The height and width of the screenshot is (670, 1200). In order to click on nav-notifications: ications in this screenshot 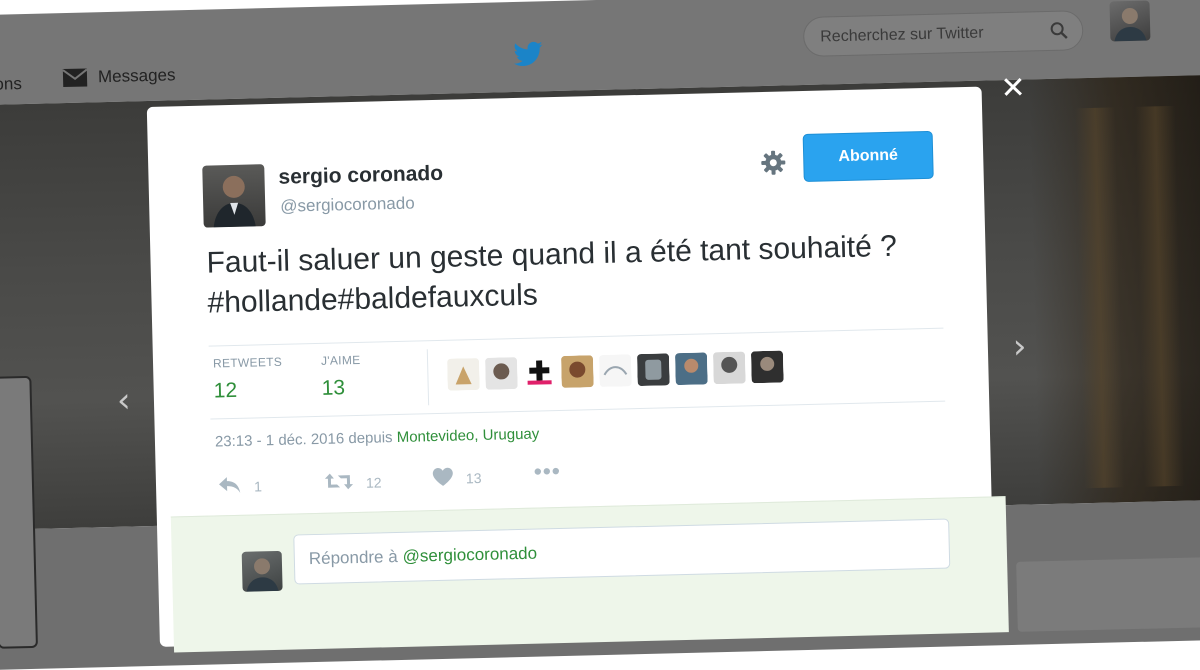, I will do `click(11, 84)`.